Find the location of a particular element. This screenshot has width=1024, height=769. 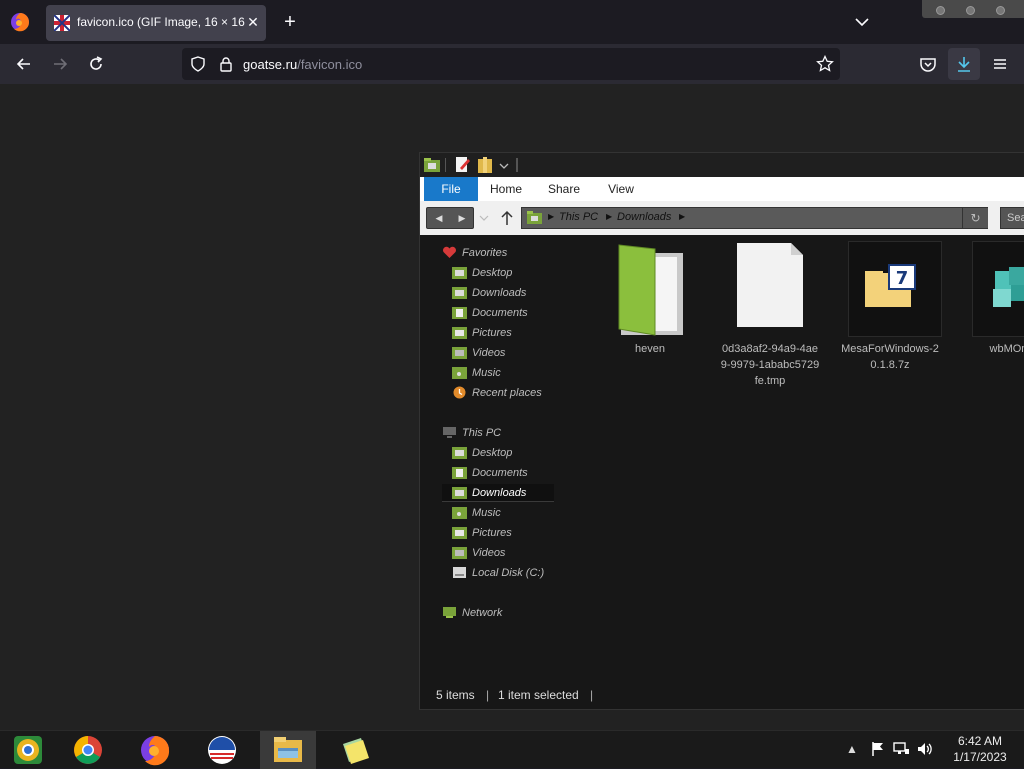

properties-icon is located at coordinates (463, 165).